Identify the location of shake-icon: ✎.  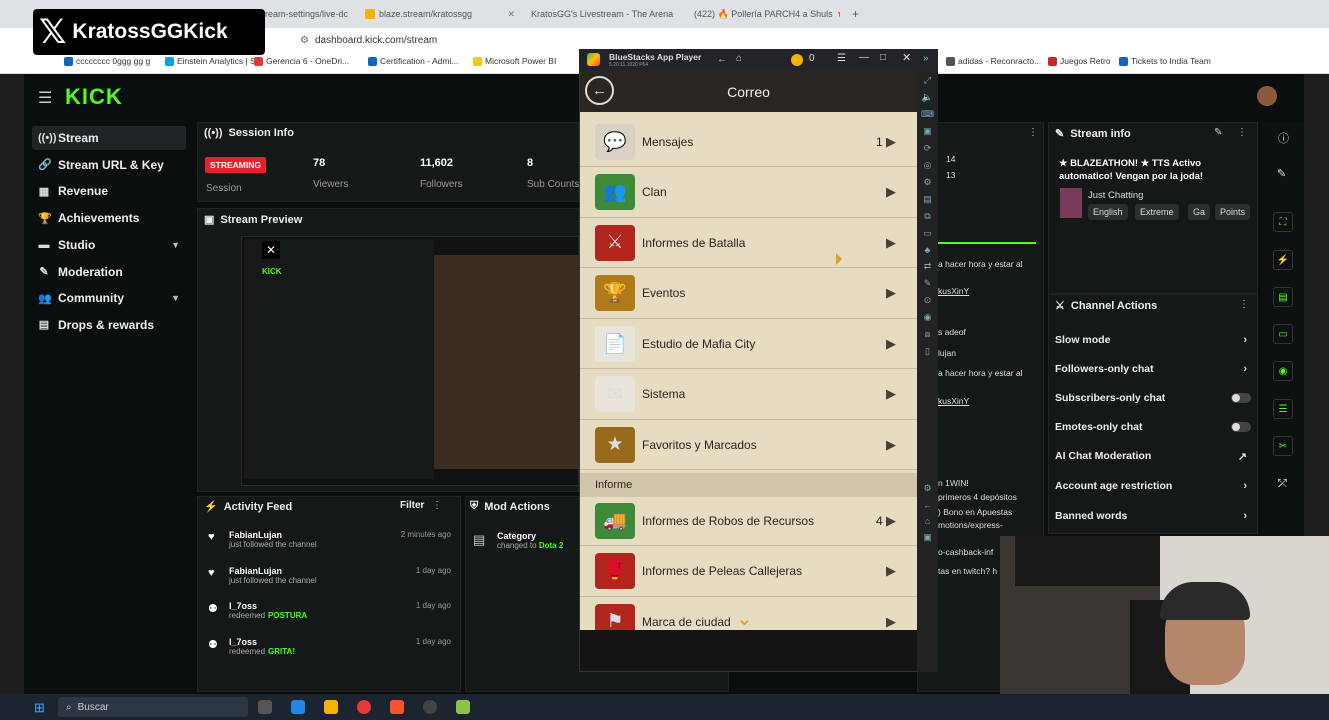
(928, 283).